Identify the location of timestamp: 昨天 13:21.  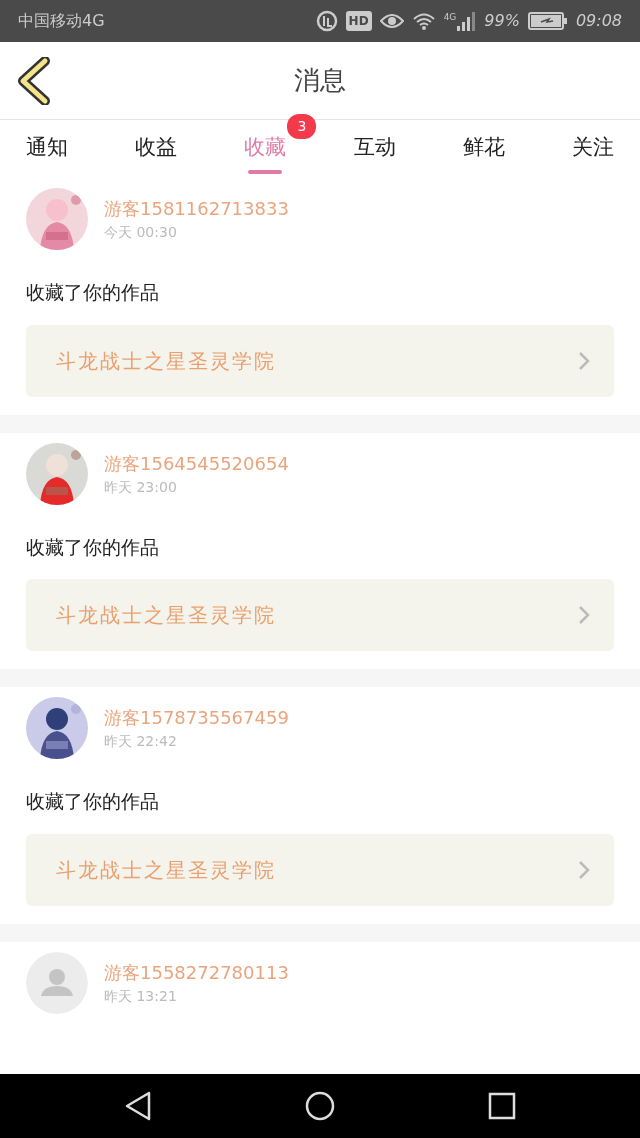
(141, 996).